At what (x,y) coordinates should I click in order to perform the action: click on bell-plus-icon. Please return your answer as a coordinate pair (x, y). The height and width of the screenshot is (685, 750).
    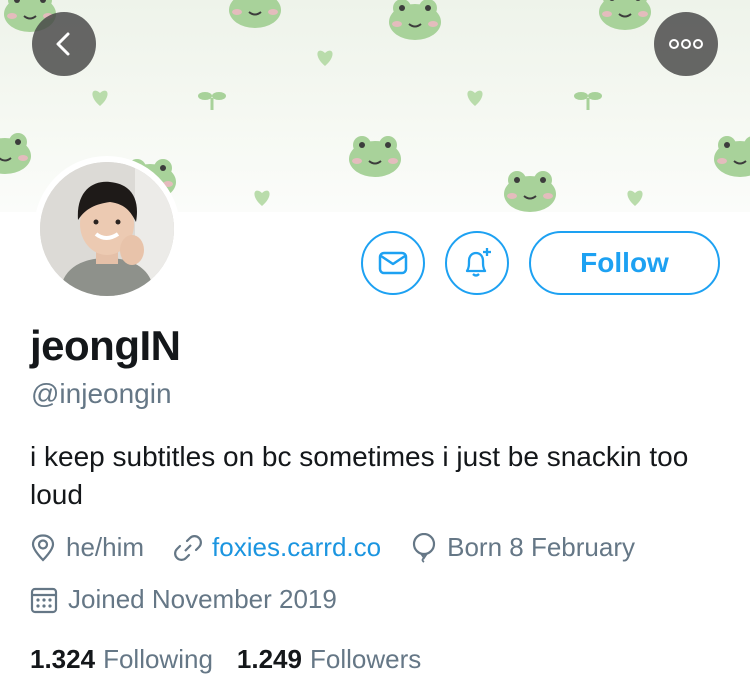
    Looking at the image, I should click on (478, 262).